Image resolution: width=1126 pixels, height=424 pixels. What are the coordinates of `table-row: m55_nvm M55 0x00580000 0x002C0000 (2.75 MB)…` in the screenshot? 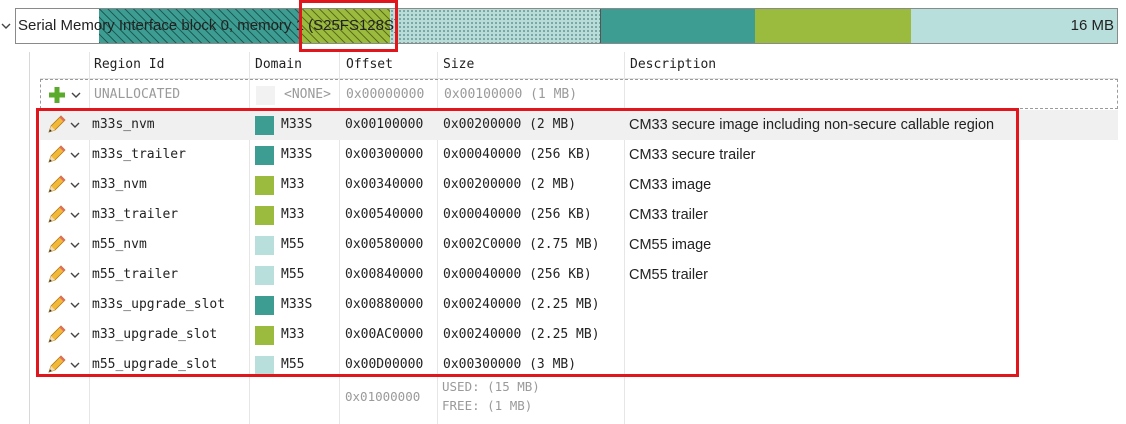 It's located at (579, 245).